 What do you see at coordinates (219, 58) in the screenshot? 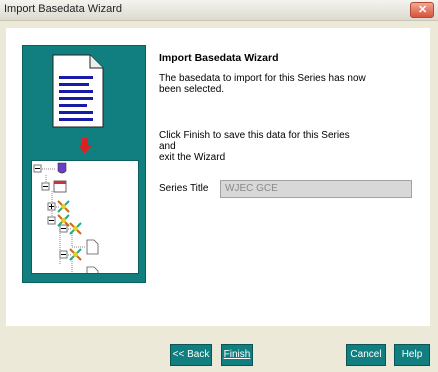
I see `wizard-heading: Import Basedata Wizard` at bounding box center [219, 58].